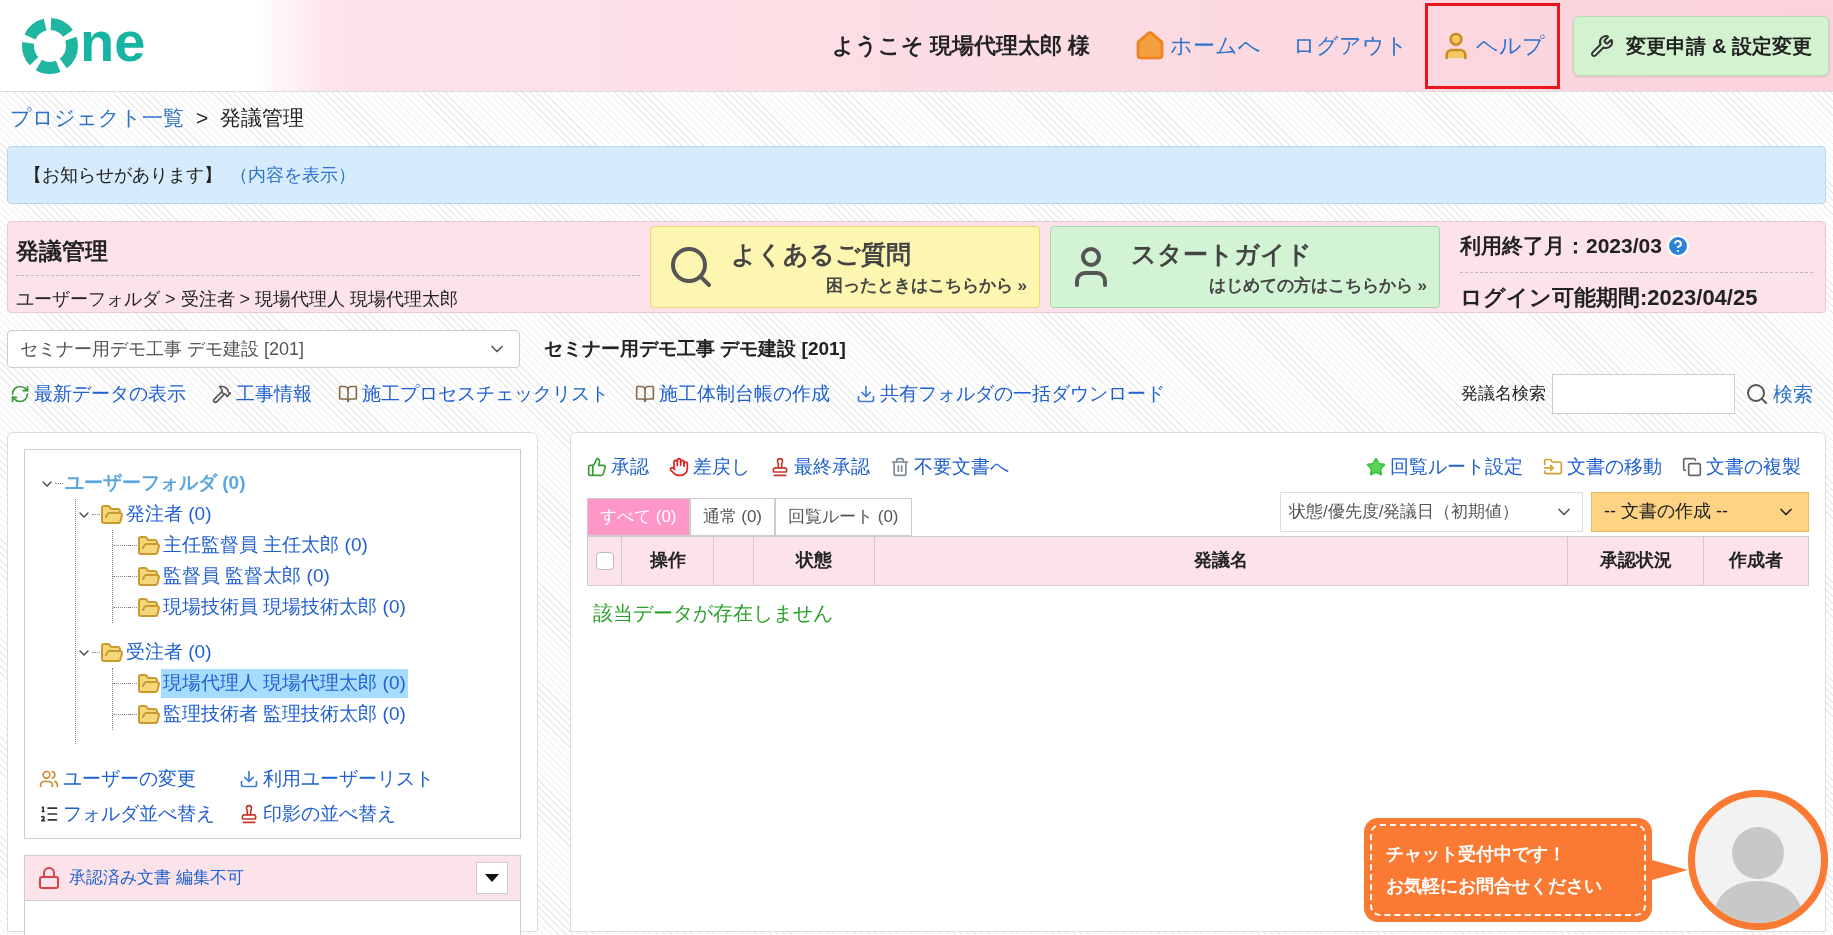 The width and height of the screenshot is (1833, 935). I want to click on caret-icon, so click(492, 878).